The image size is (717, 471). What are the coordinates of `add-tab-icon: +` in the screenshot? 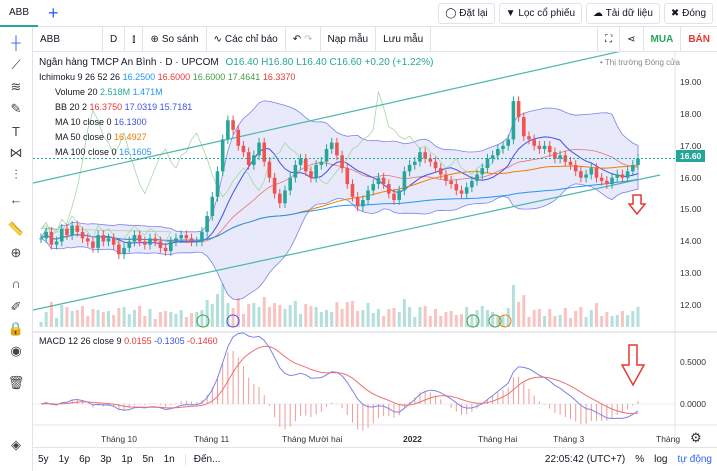 It's located at (53, 13).